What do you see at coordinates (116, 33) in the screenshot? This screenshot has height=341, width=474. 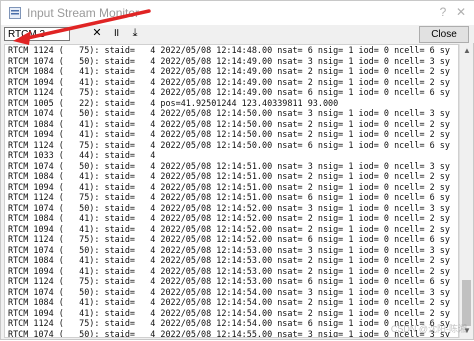 I see `pause-icon: ॥` at bounding box center [116, 33].